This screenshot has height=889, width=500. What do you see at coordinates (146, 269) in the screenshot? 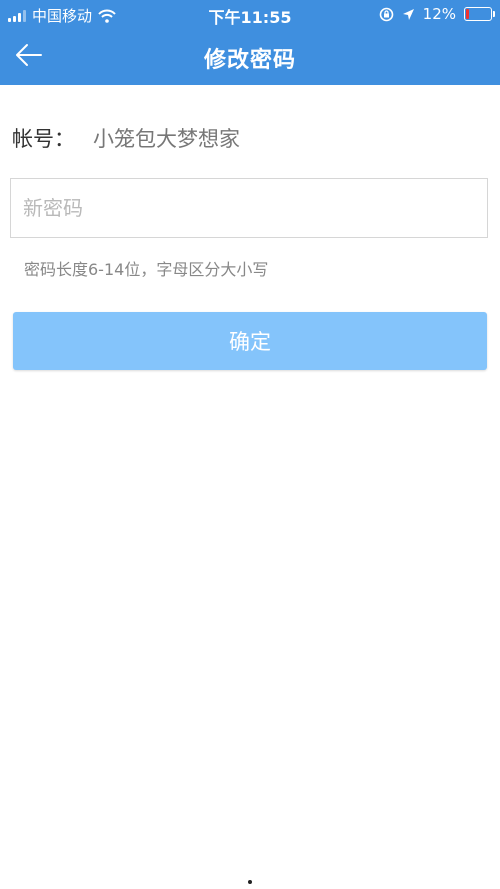
I see `password-hint: 密码长度6-14位，字母区分大小写` at bounding box center [146, 269].